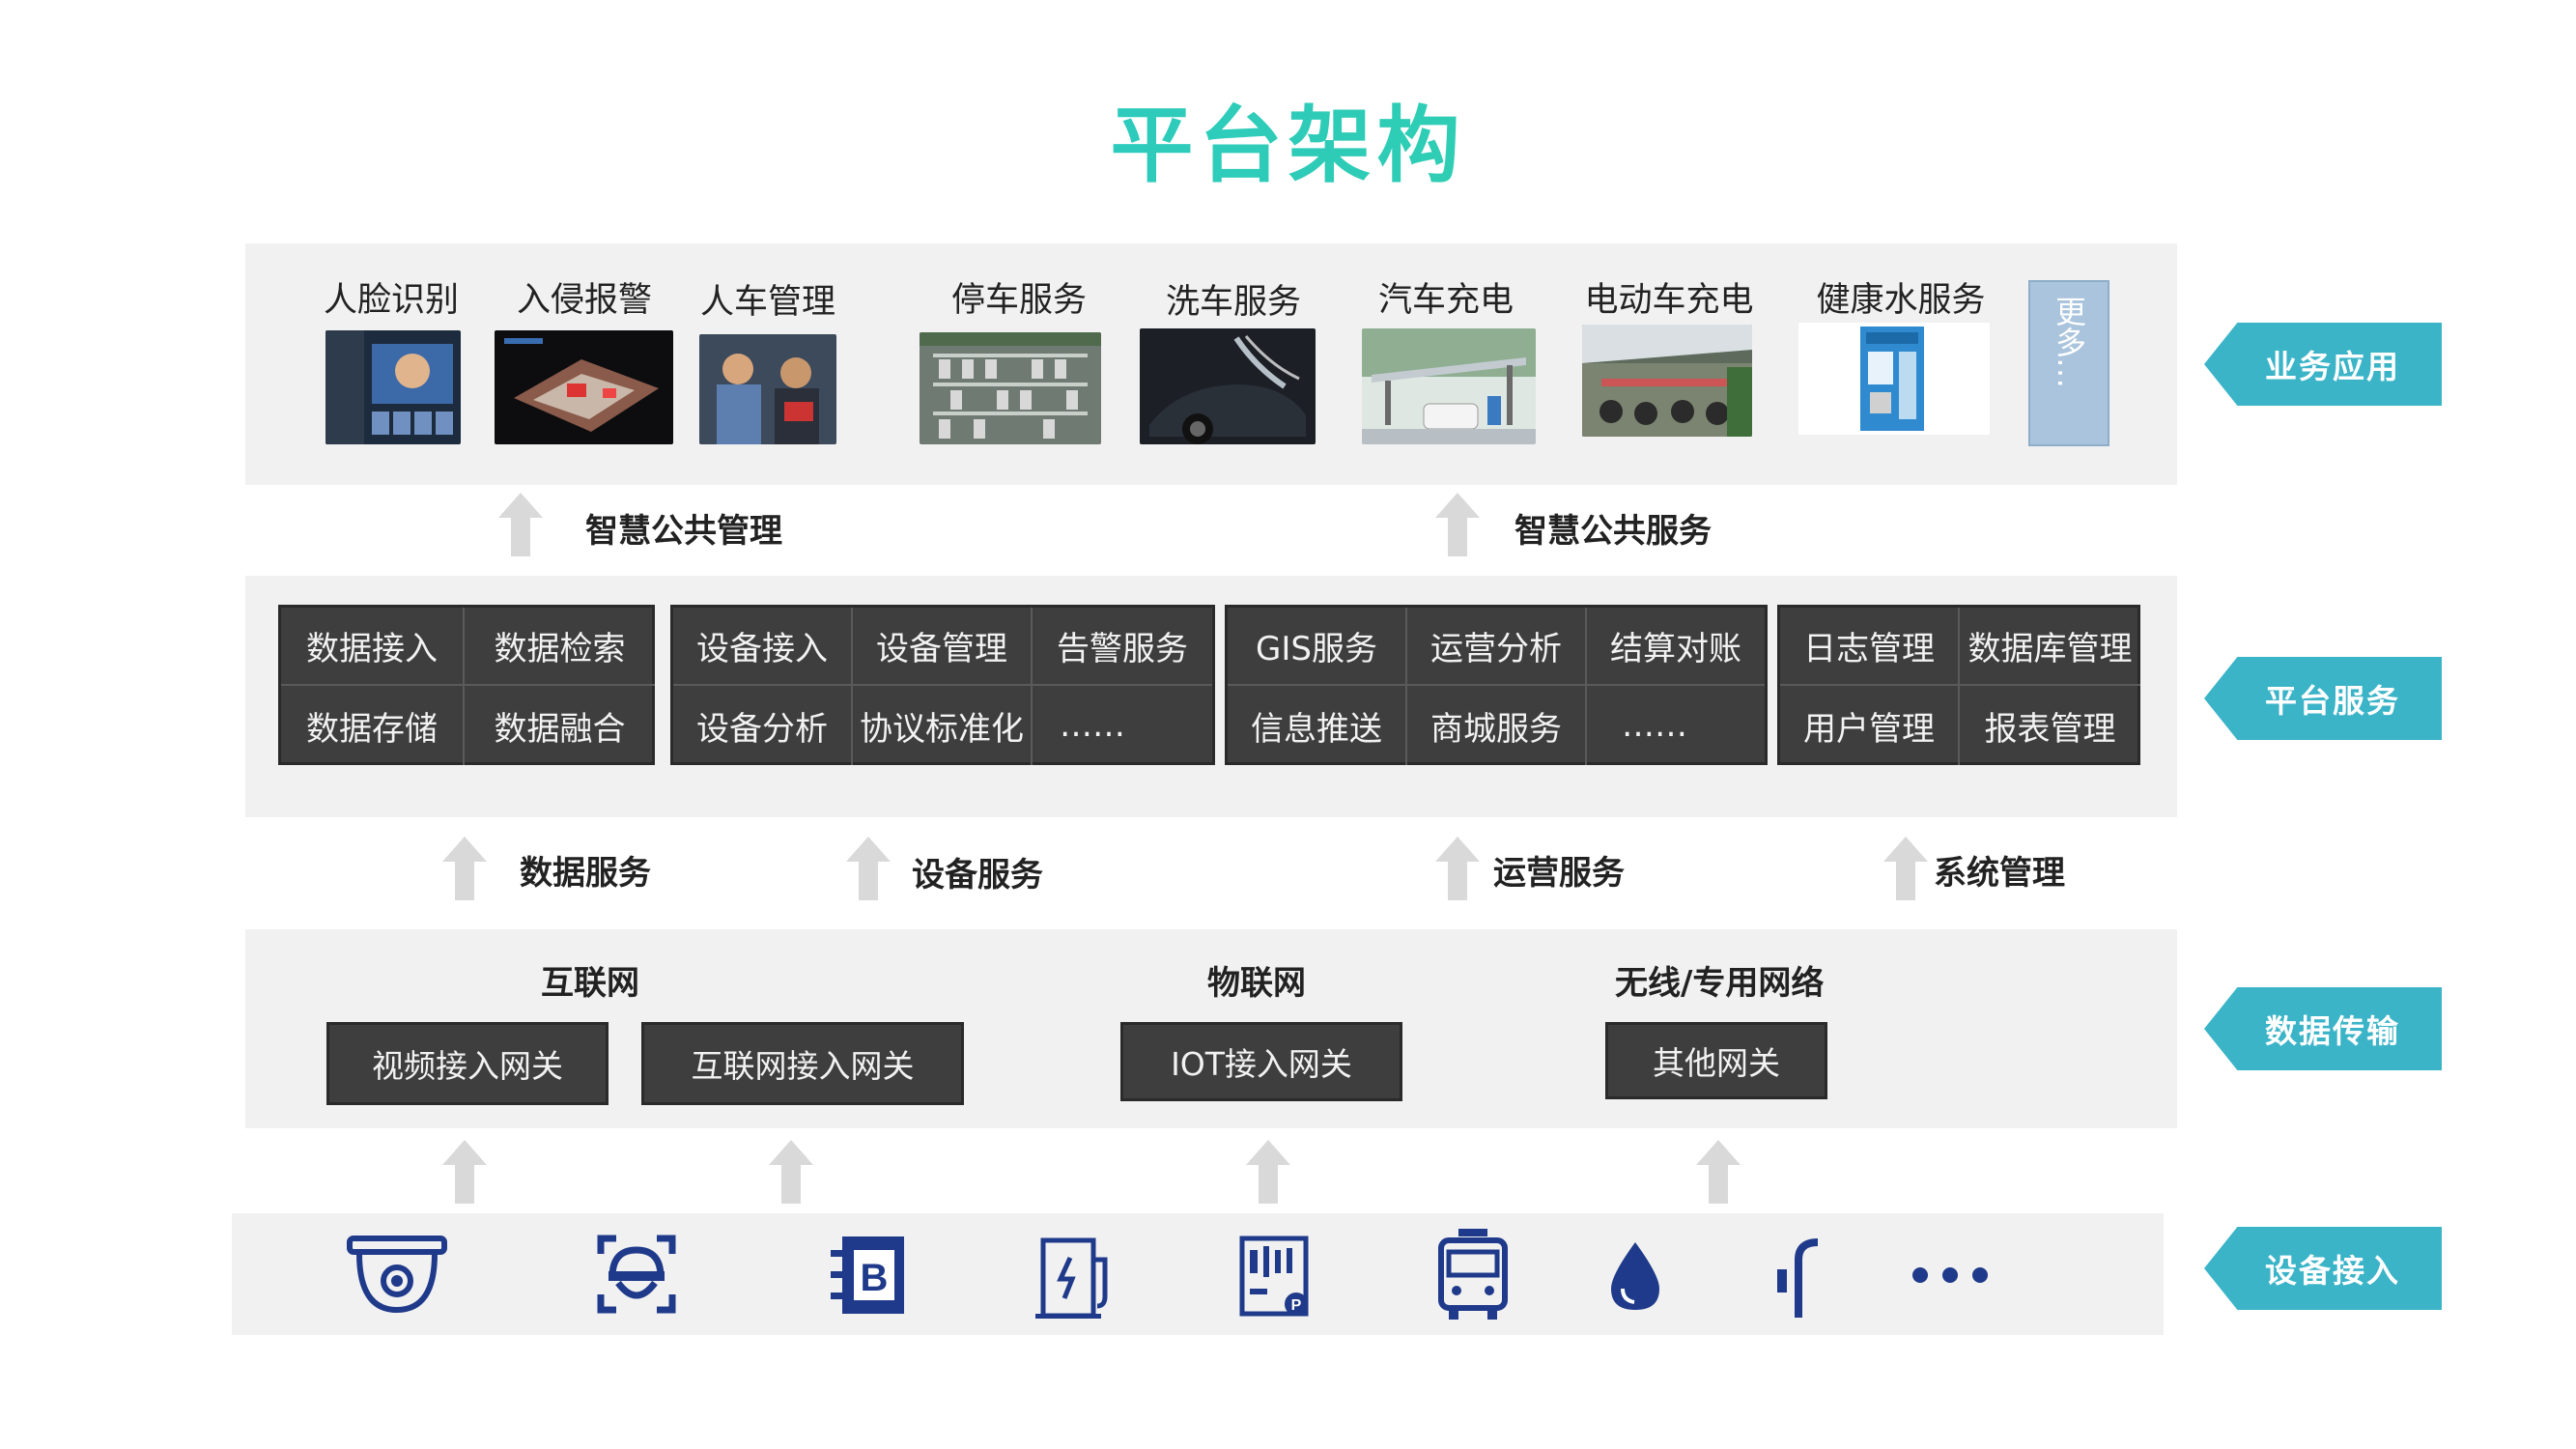 The image size is (2576, 1449). Describe the element at coordinates (1676, 647) in the screenshot. I see `service-cell: 结算对账` at that location.